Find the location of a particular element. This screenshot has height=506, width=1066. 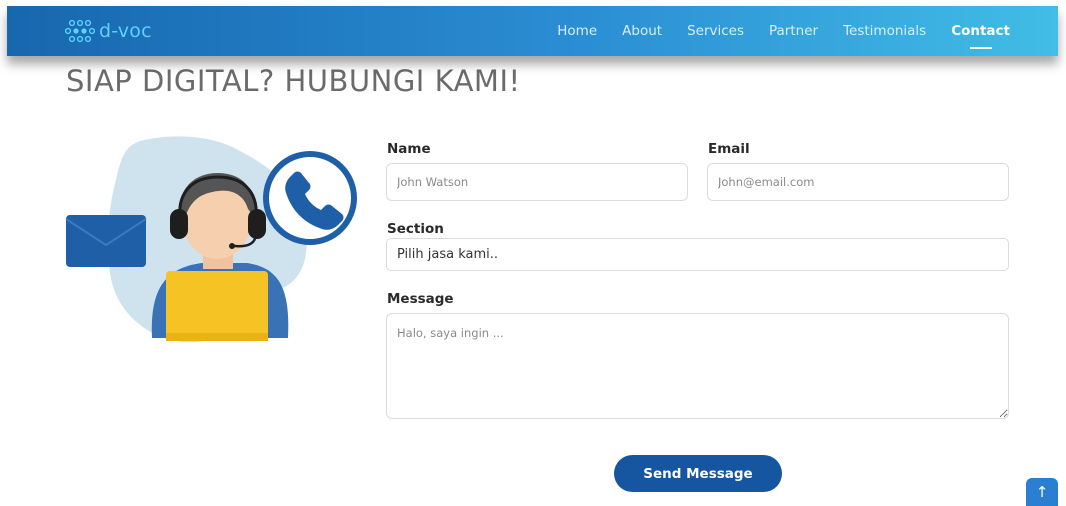

send-message-button: Send Message is located at coordinates (698, 473).